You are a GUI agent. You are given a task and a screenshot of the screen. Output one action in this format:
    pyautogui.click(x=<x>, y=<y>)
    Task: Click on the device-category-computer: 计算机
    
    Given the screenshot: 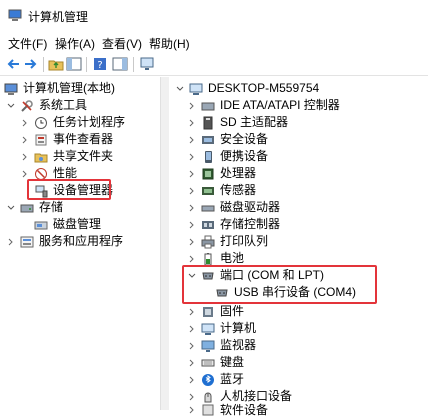 What is the action you would take?
    pyautogui.click(x=221, y=328)
    